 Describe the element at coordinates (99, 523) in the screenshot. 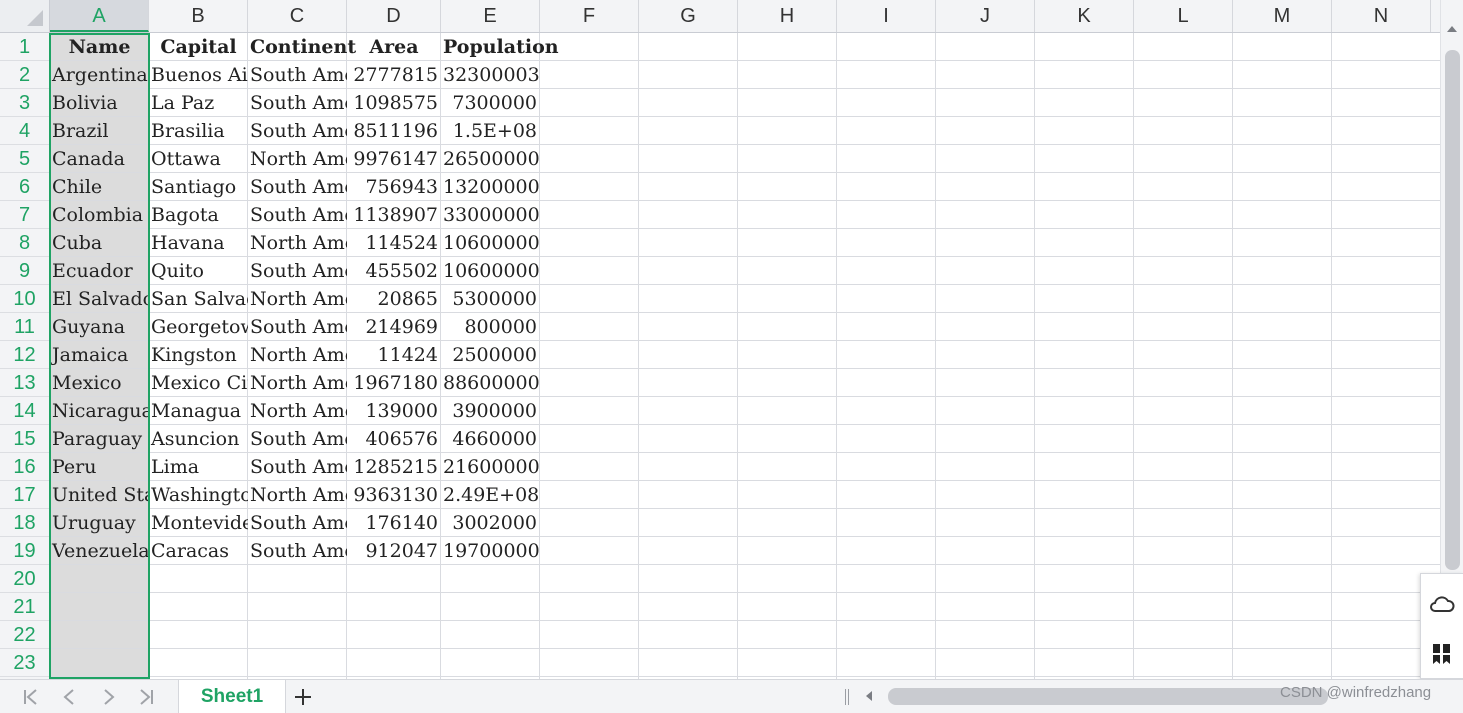

I see `table-cell: Uruguay` at that location.